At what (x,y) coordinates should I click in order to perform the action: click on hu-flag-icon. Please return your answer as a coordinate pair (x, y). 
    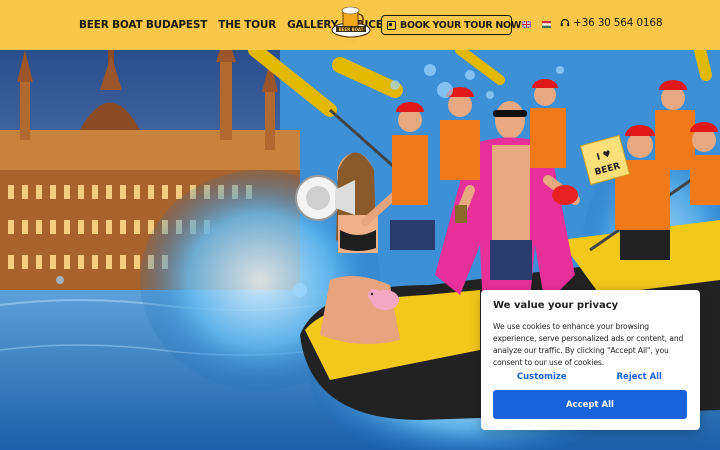
    Looking at the image, I should click on (546, 24).